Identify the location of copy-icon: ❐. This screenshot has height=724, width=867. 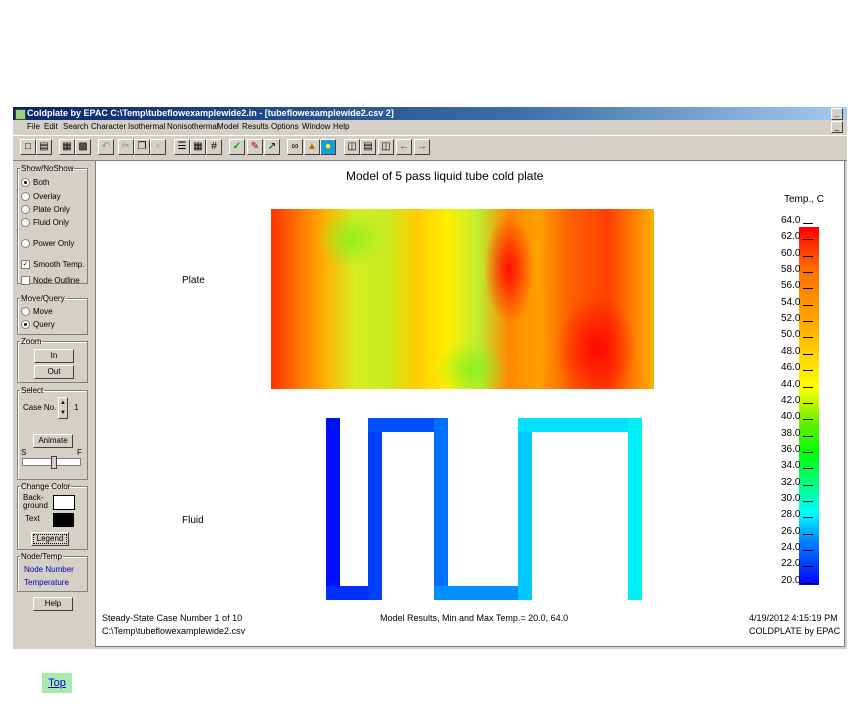
(142, 147).